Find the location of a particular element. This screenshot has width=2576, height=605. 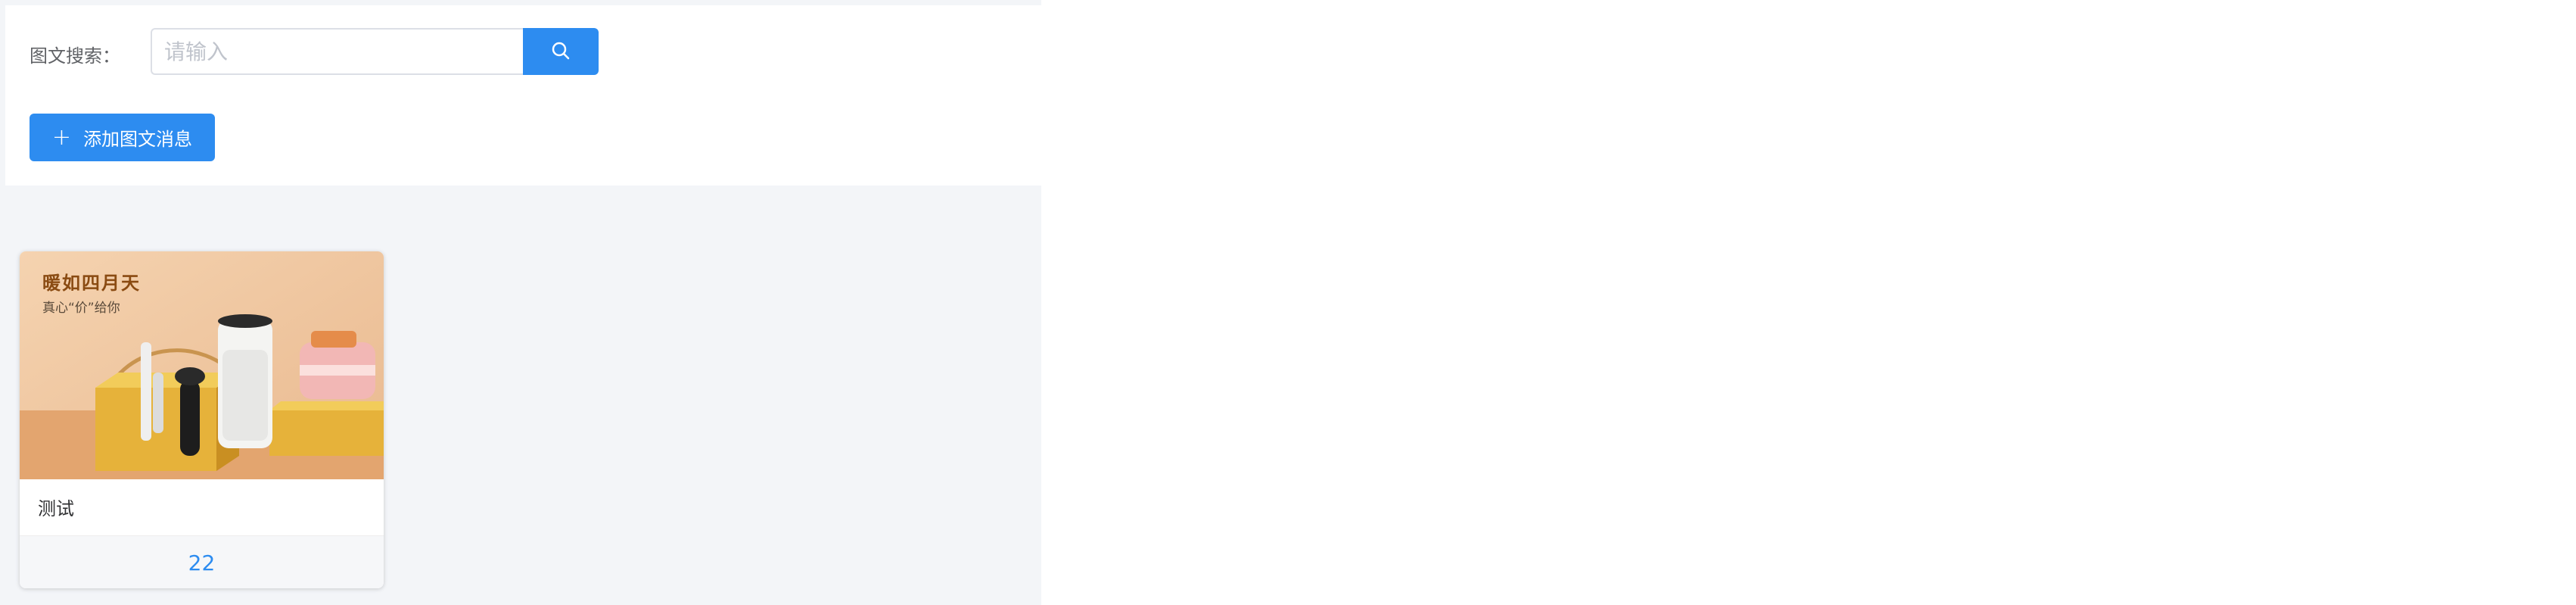

news-card: 暖如四月天 真心“价”给你 测试 22 is located at coordinates (202, 419).